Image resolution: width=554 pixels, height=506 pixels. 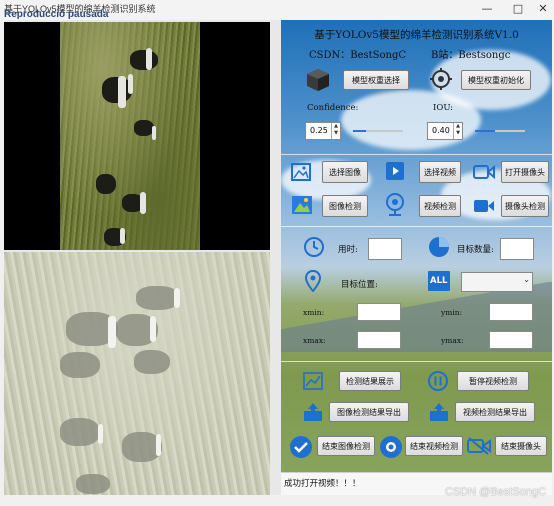 What do you see at coordinates (359, 285) in the screenshot?
I see `target-position-label: 目标位置:` at bounding box center [359, 285].